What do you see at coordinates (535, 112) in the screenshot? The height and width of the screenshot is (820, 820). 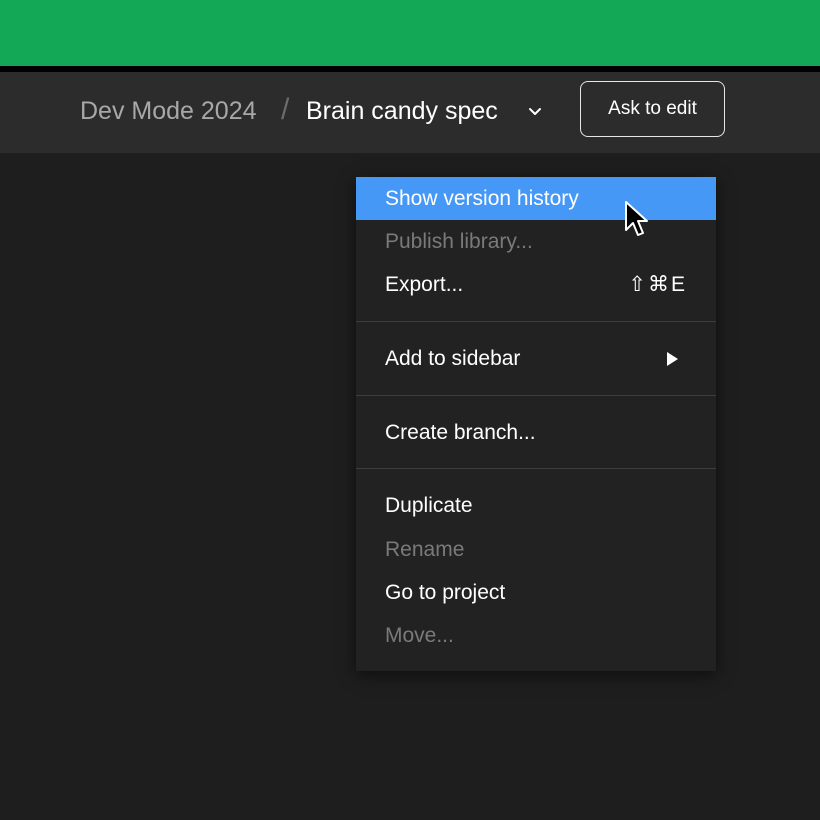 I see `chevron-down-icon` at bounding box center [535, 112].